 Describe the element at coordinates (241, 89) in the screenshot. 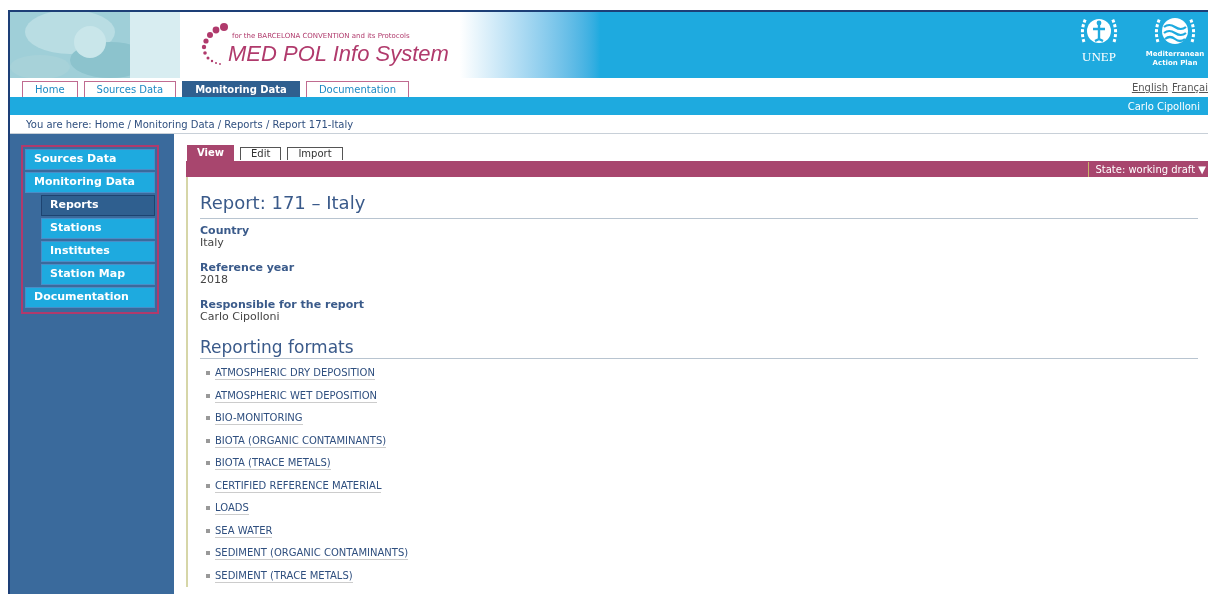

I see `nav-tab: Monitoring Data` at that location.